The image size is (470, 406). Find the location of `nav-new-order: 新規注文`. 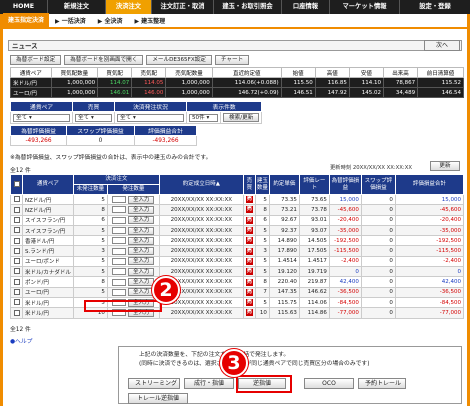

nav-new-order: 新規注文 is located at coordinates (77, 7).